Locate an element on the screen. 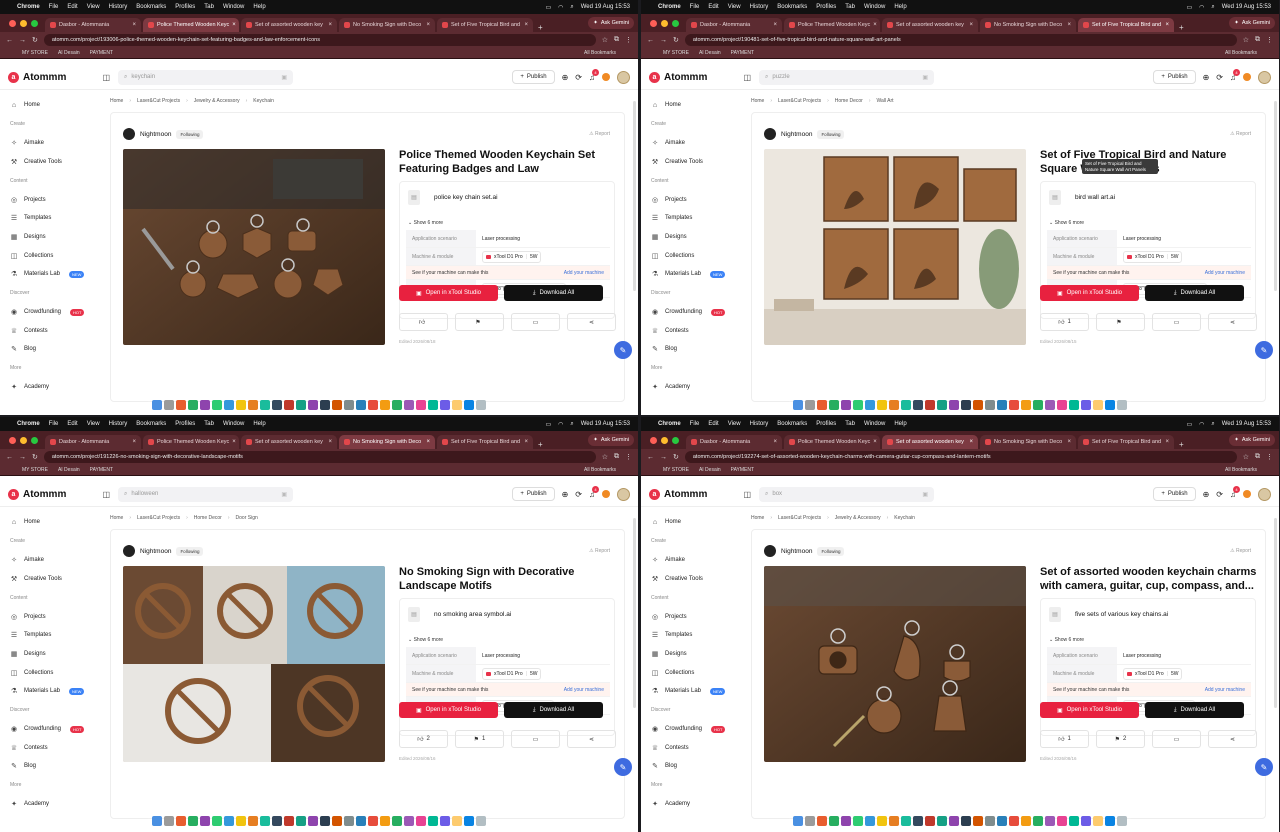  menu-chrome: Chrome is located at coordinates (28, 424).